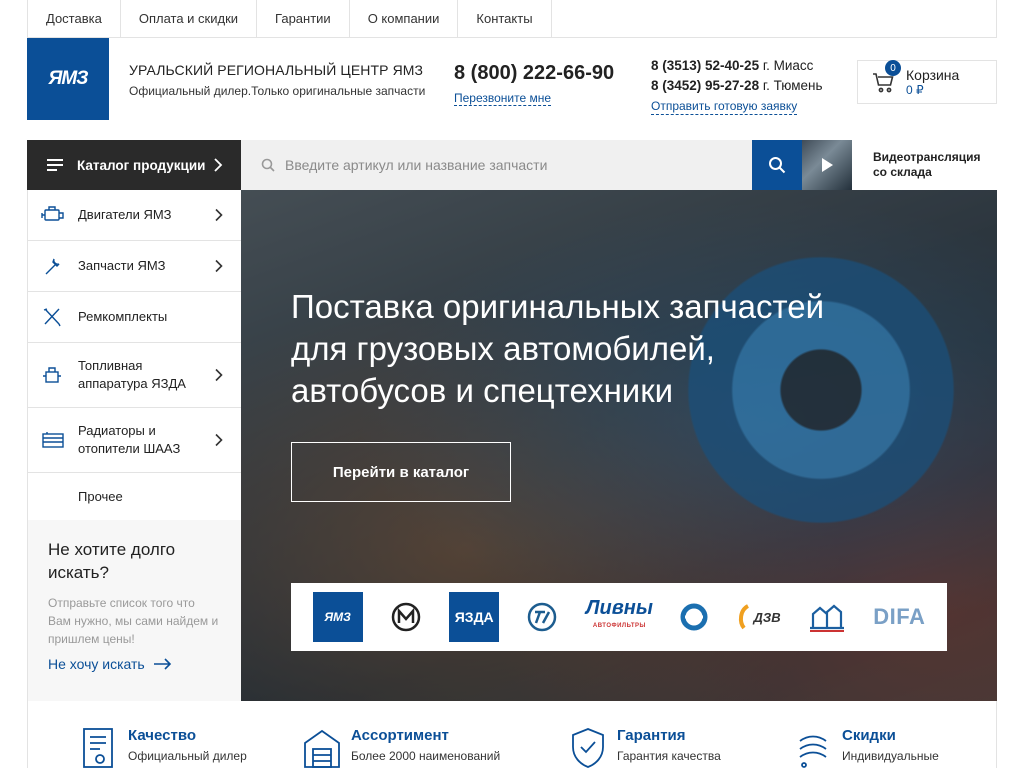 This screenshot has width=1024, height=768. I want to click on feature-title: Качество, so click(162, 735).